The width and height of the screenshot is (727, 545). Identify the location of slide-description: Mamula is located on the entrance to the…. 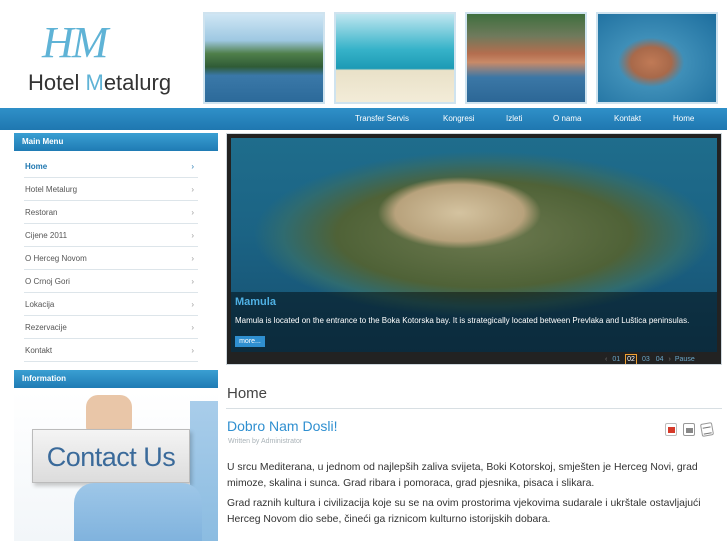
(462, 320).